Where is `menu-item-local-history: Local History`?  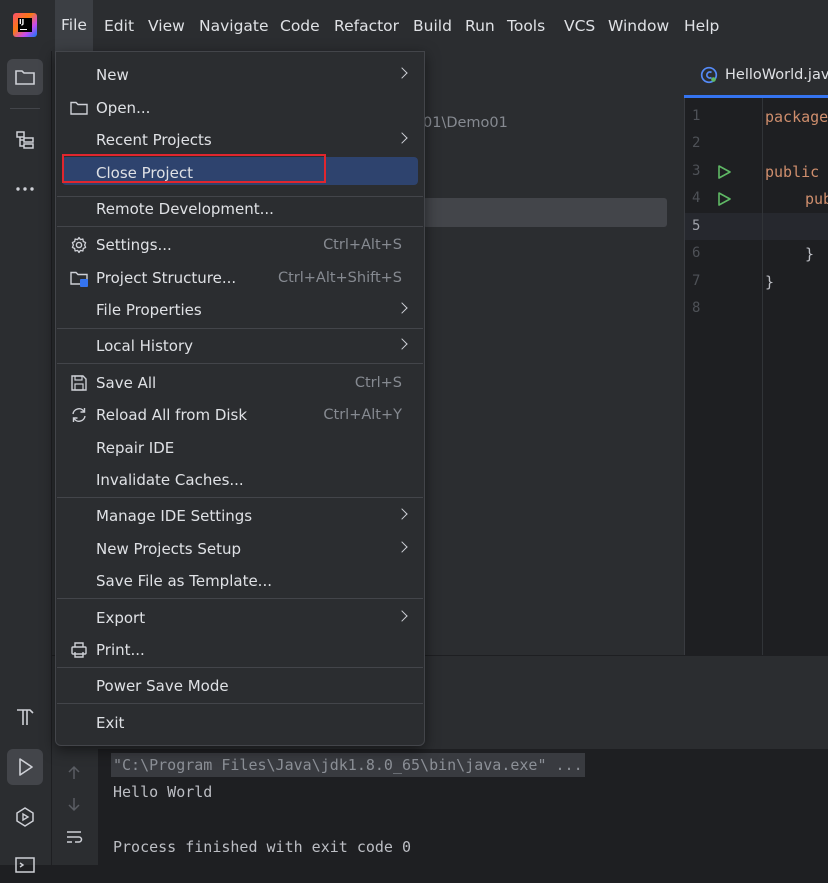
menu-item-local-history: Local History is located at coordinates (240, 346).